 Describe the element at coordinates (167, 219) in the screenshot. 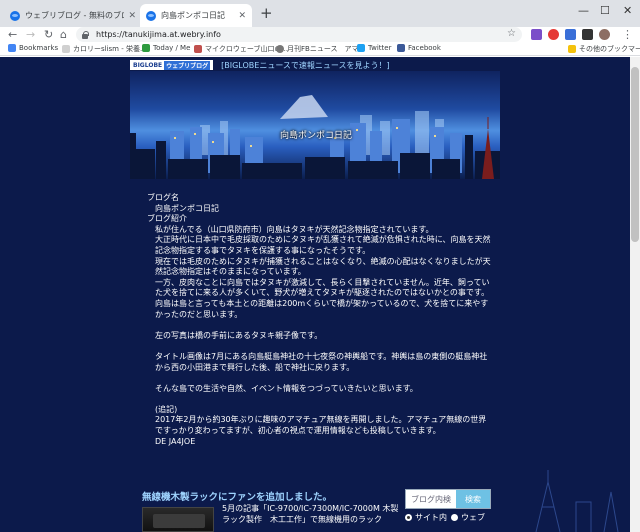

I see `blog-intro-label: ブログ紹介` at that location.